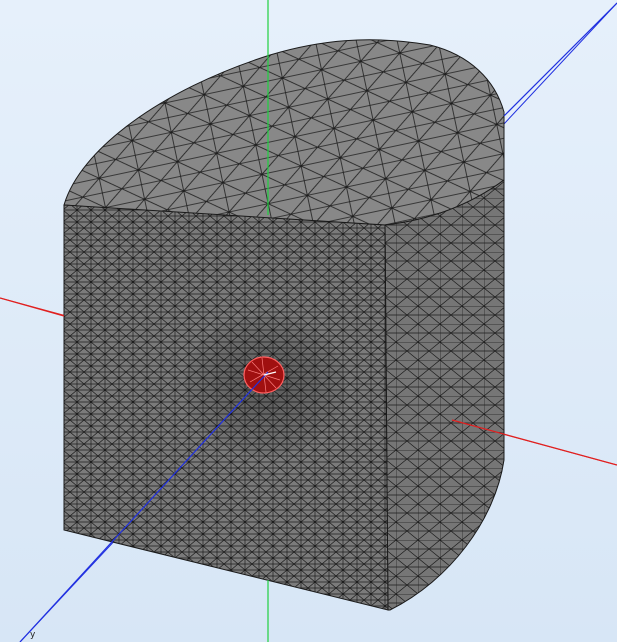 Image resolution: width=617 pixels, height=642 pixels. Describe the element at coordinates (444, 395) in the screenshot. I see `side-face` at that location.